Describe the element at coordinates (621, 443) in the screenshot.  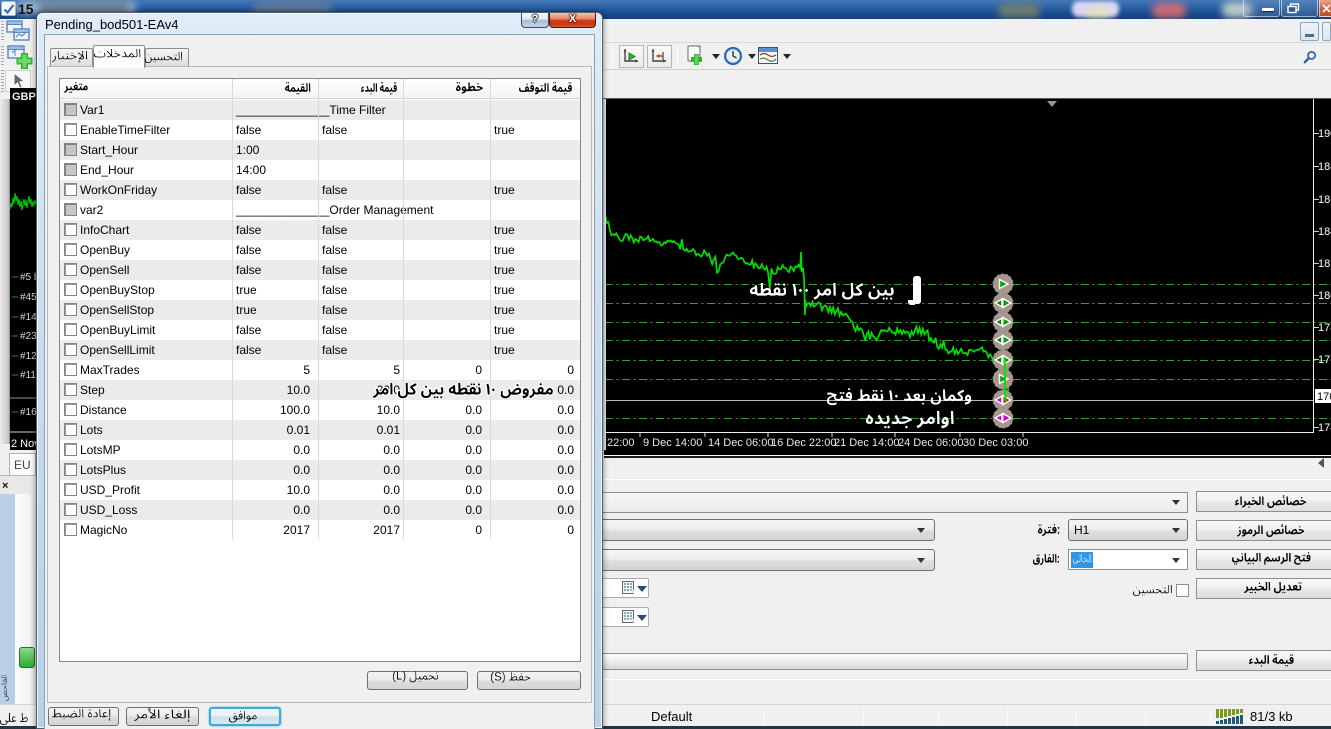
I see `svg-text: 22:00` at that location.